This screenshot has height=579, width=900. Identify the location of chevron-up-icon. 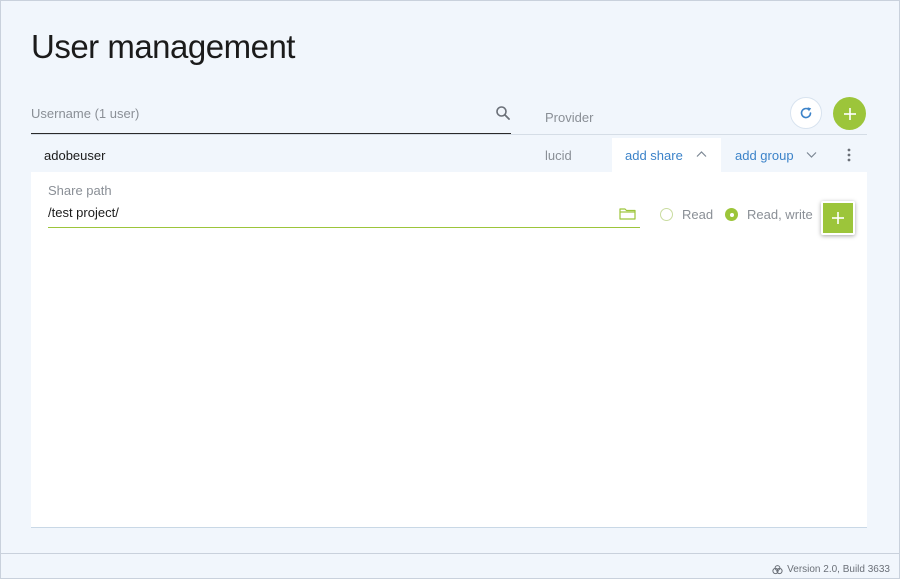
(701, 154).